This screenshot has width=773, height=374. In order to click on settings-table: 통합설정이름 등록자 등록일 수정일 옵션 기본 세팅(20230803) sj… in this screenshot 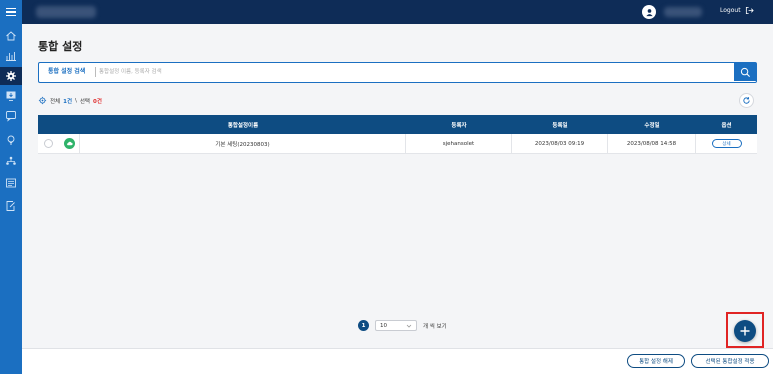, I will do `click(397, 134)`.